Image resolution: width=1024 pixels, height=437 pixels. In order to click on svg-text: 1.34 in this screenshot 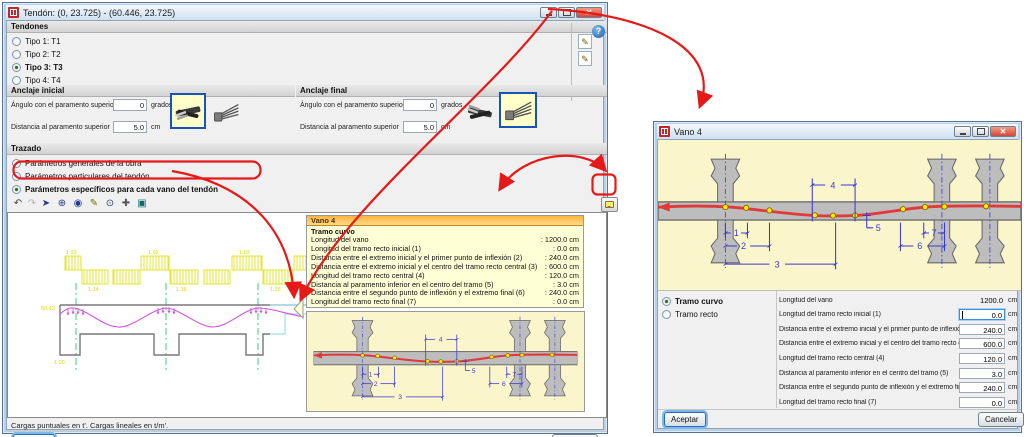, I will do `click(93, 290)`.